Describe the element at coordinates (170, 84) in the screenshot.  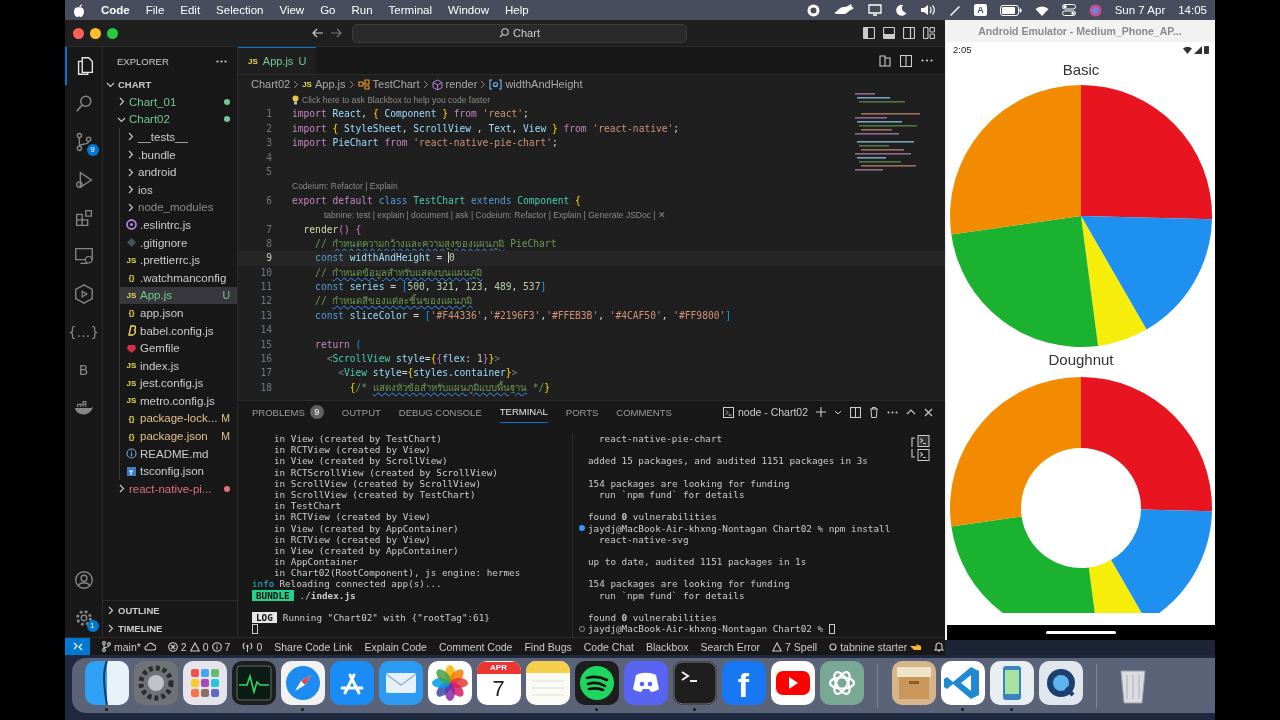
I see `section-header: CHART` at that location.